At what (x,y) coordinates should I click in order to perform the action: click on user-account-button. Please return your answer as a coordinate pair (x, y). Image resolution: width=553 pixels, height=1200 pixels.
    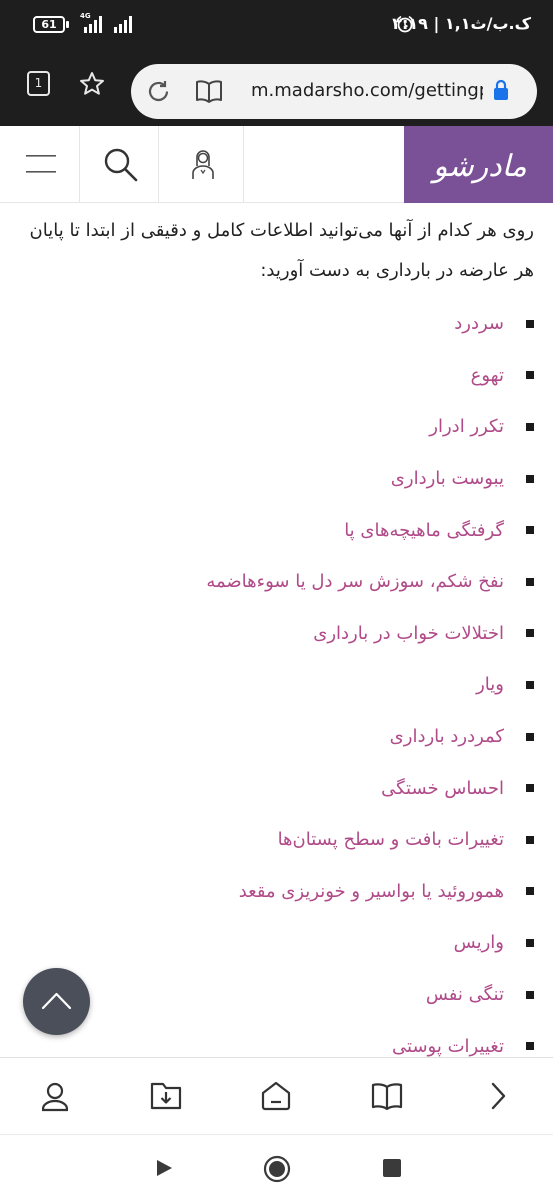
    Looking at the image, I should click on (201, 164).